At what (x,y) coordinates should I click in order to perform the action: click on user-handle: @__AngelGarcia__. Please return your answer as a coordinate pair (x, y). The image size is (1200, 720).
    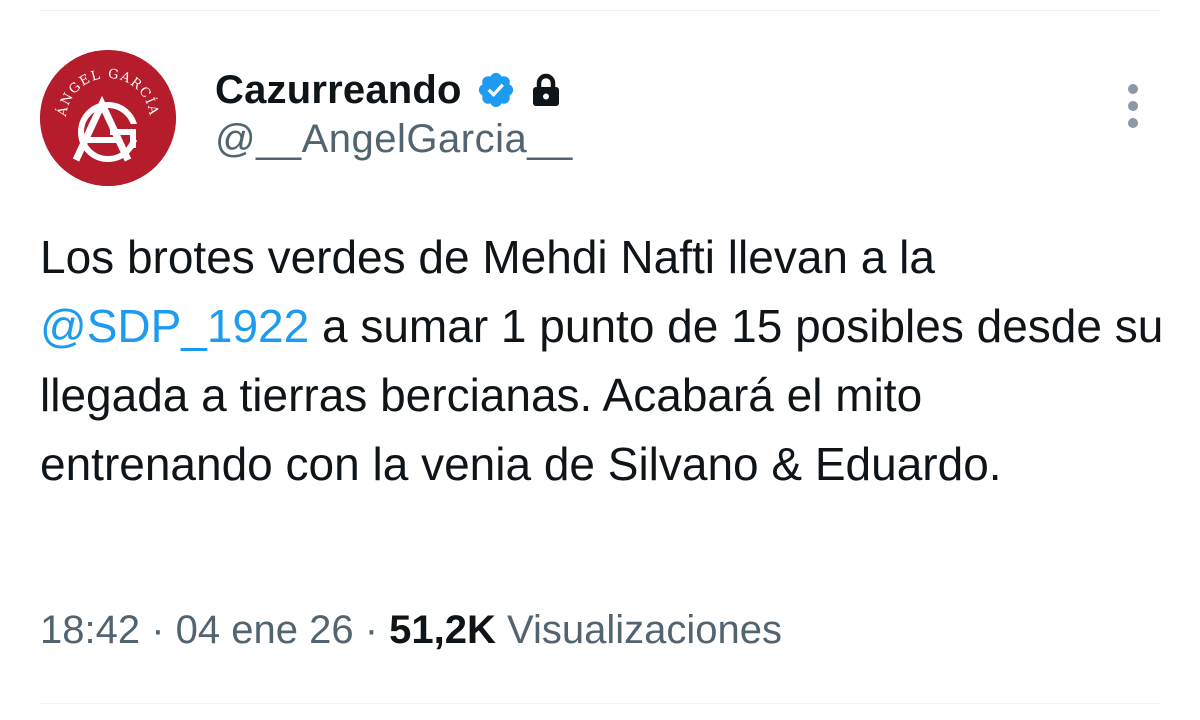
    Looking at the image, I should click on (394, 139).